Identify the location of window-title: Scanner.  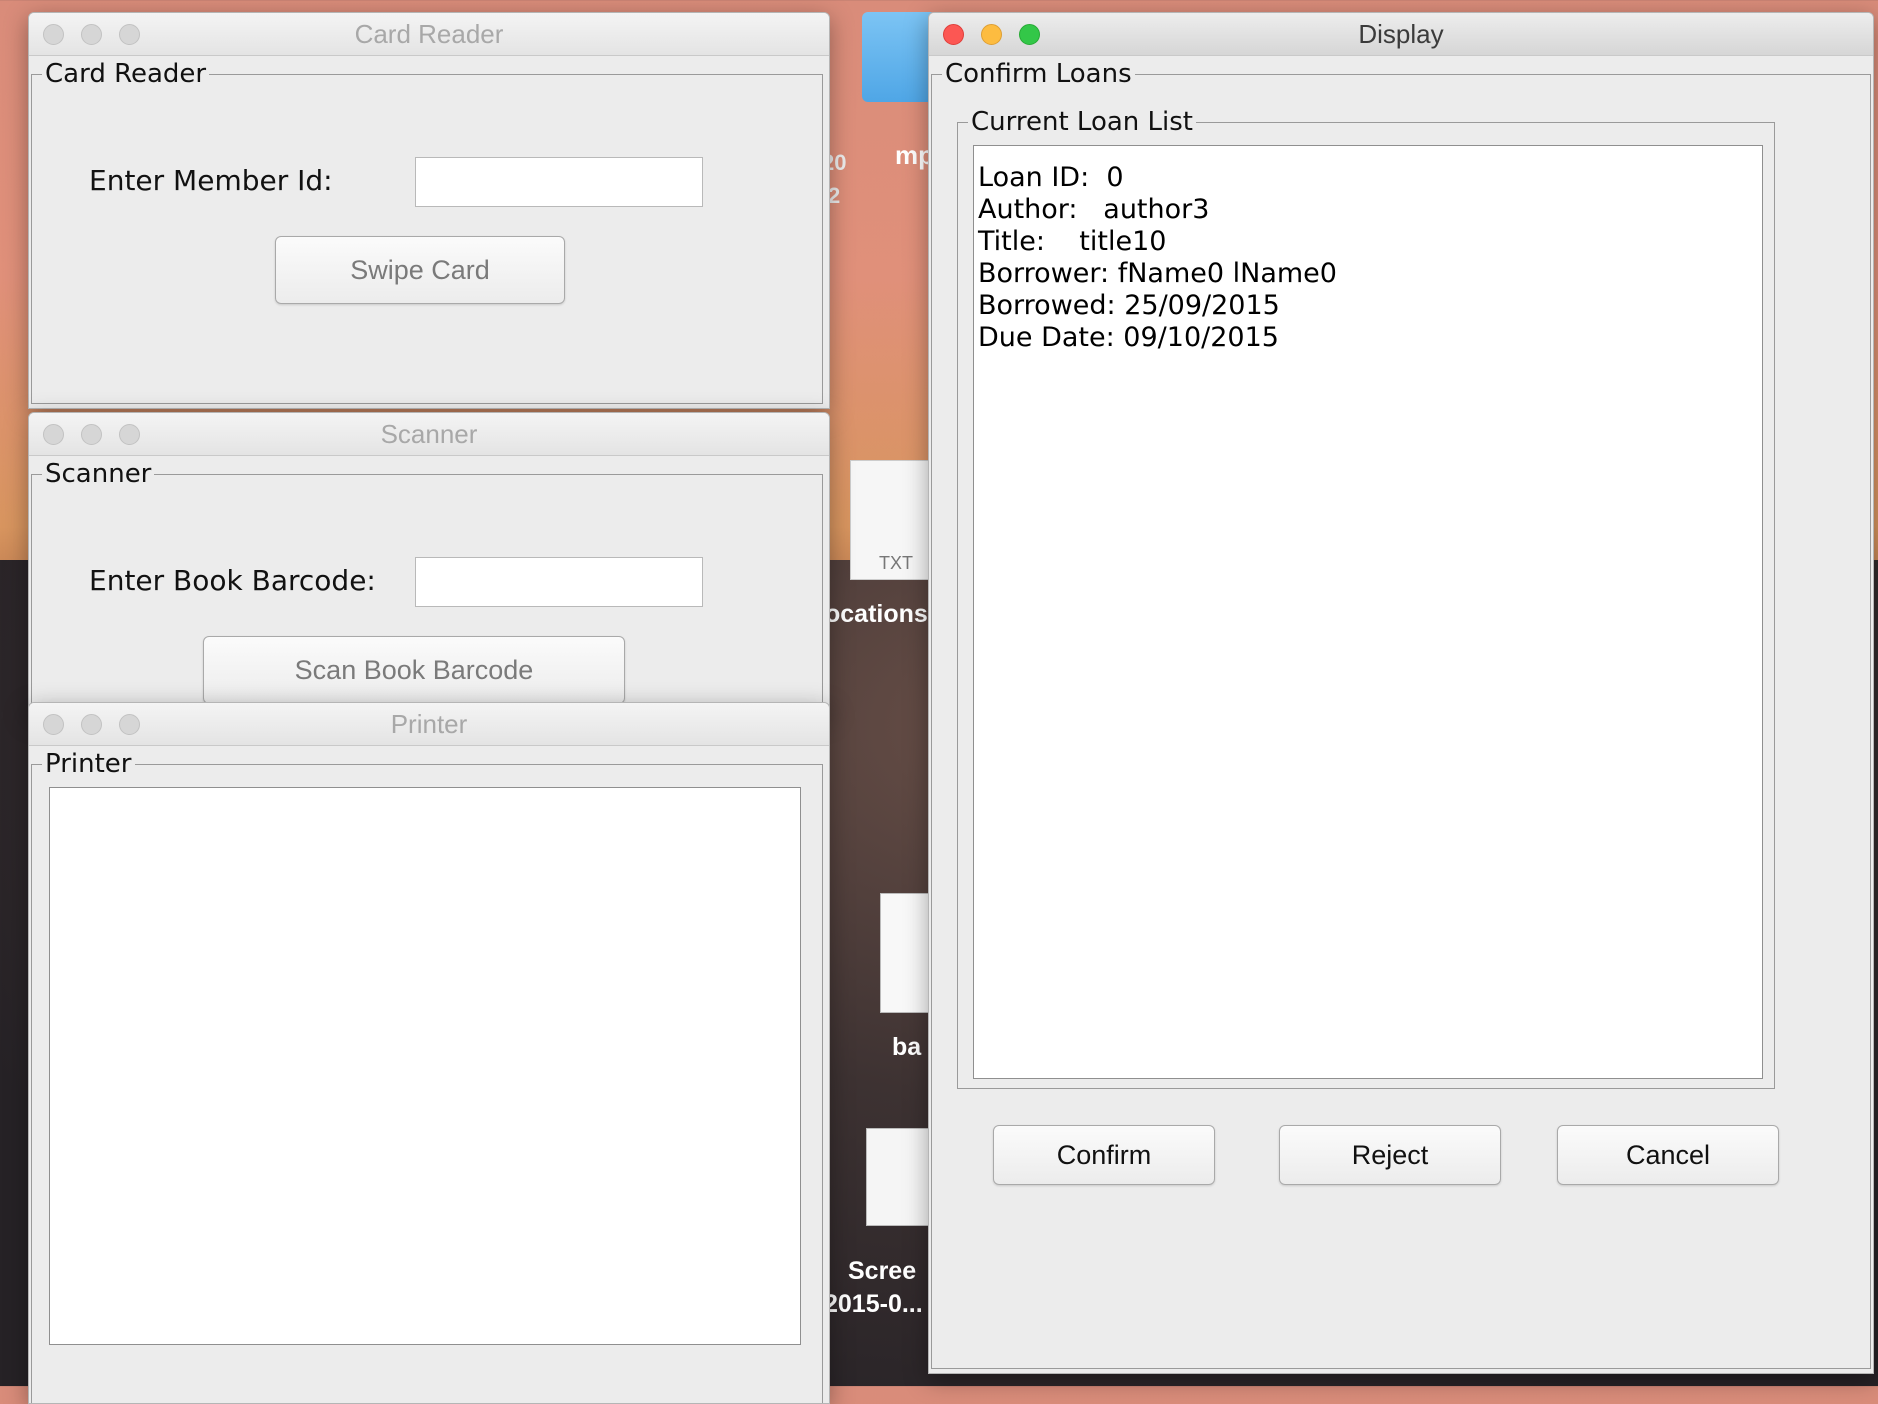
(429, 434).